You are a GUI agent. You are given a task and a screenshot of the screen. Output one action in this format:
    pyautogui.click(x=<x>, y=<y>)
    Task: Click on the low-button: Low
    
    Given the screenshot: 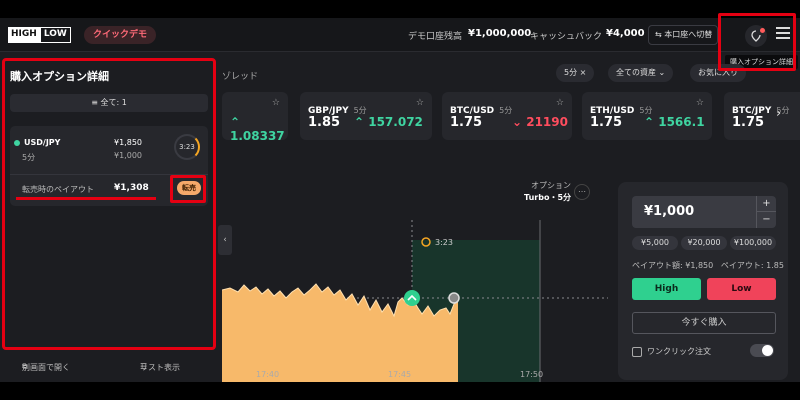 What is the action you would take?
    pyautogui.click(x=741, y=289)
    